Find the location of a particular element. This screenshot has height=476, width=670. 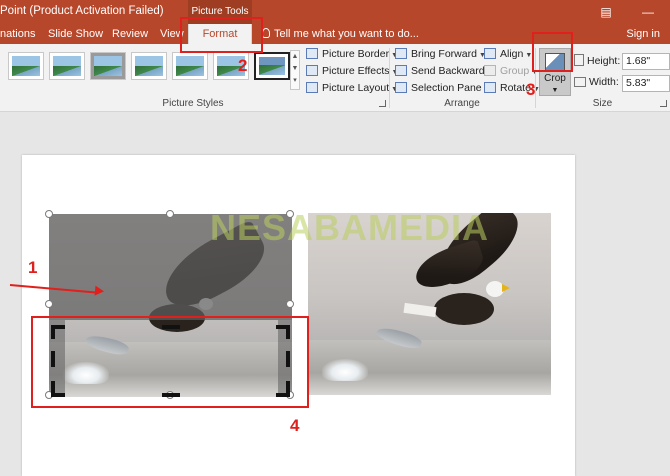

picture-style-thumb-selected is located at coordinates (272, 66).